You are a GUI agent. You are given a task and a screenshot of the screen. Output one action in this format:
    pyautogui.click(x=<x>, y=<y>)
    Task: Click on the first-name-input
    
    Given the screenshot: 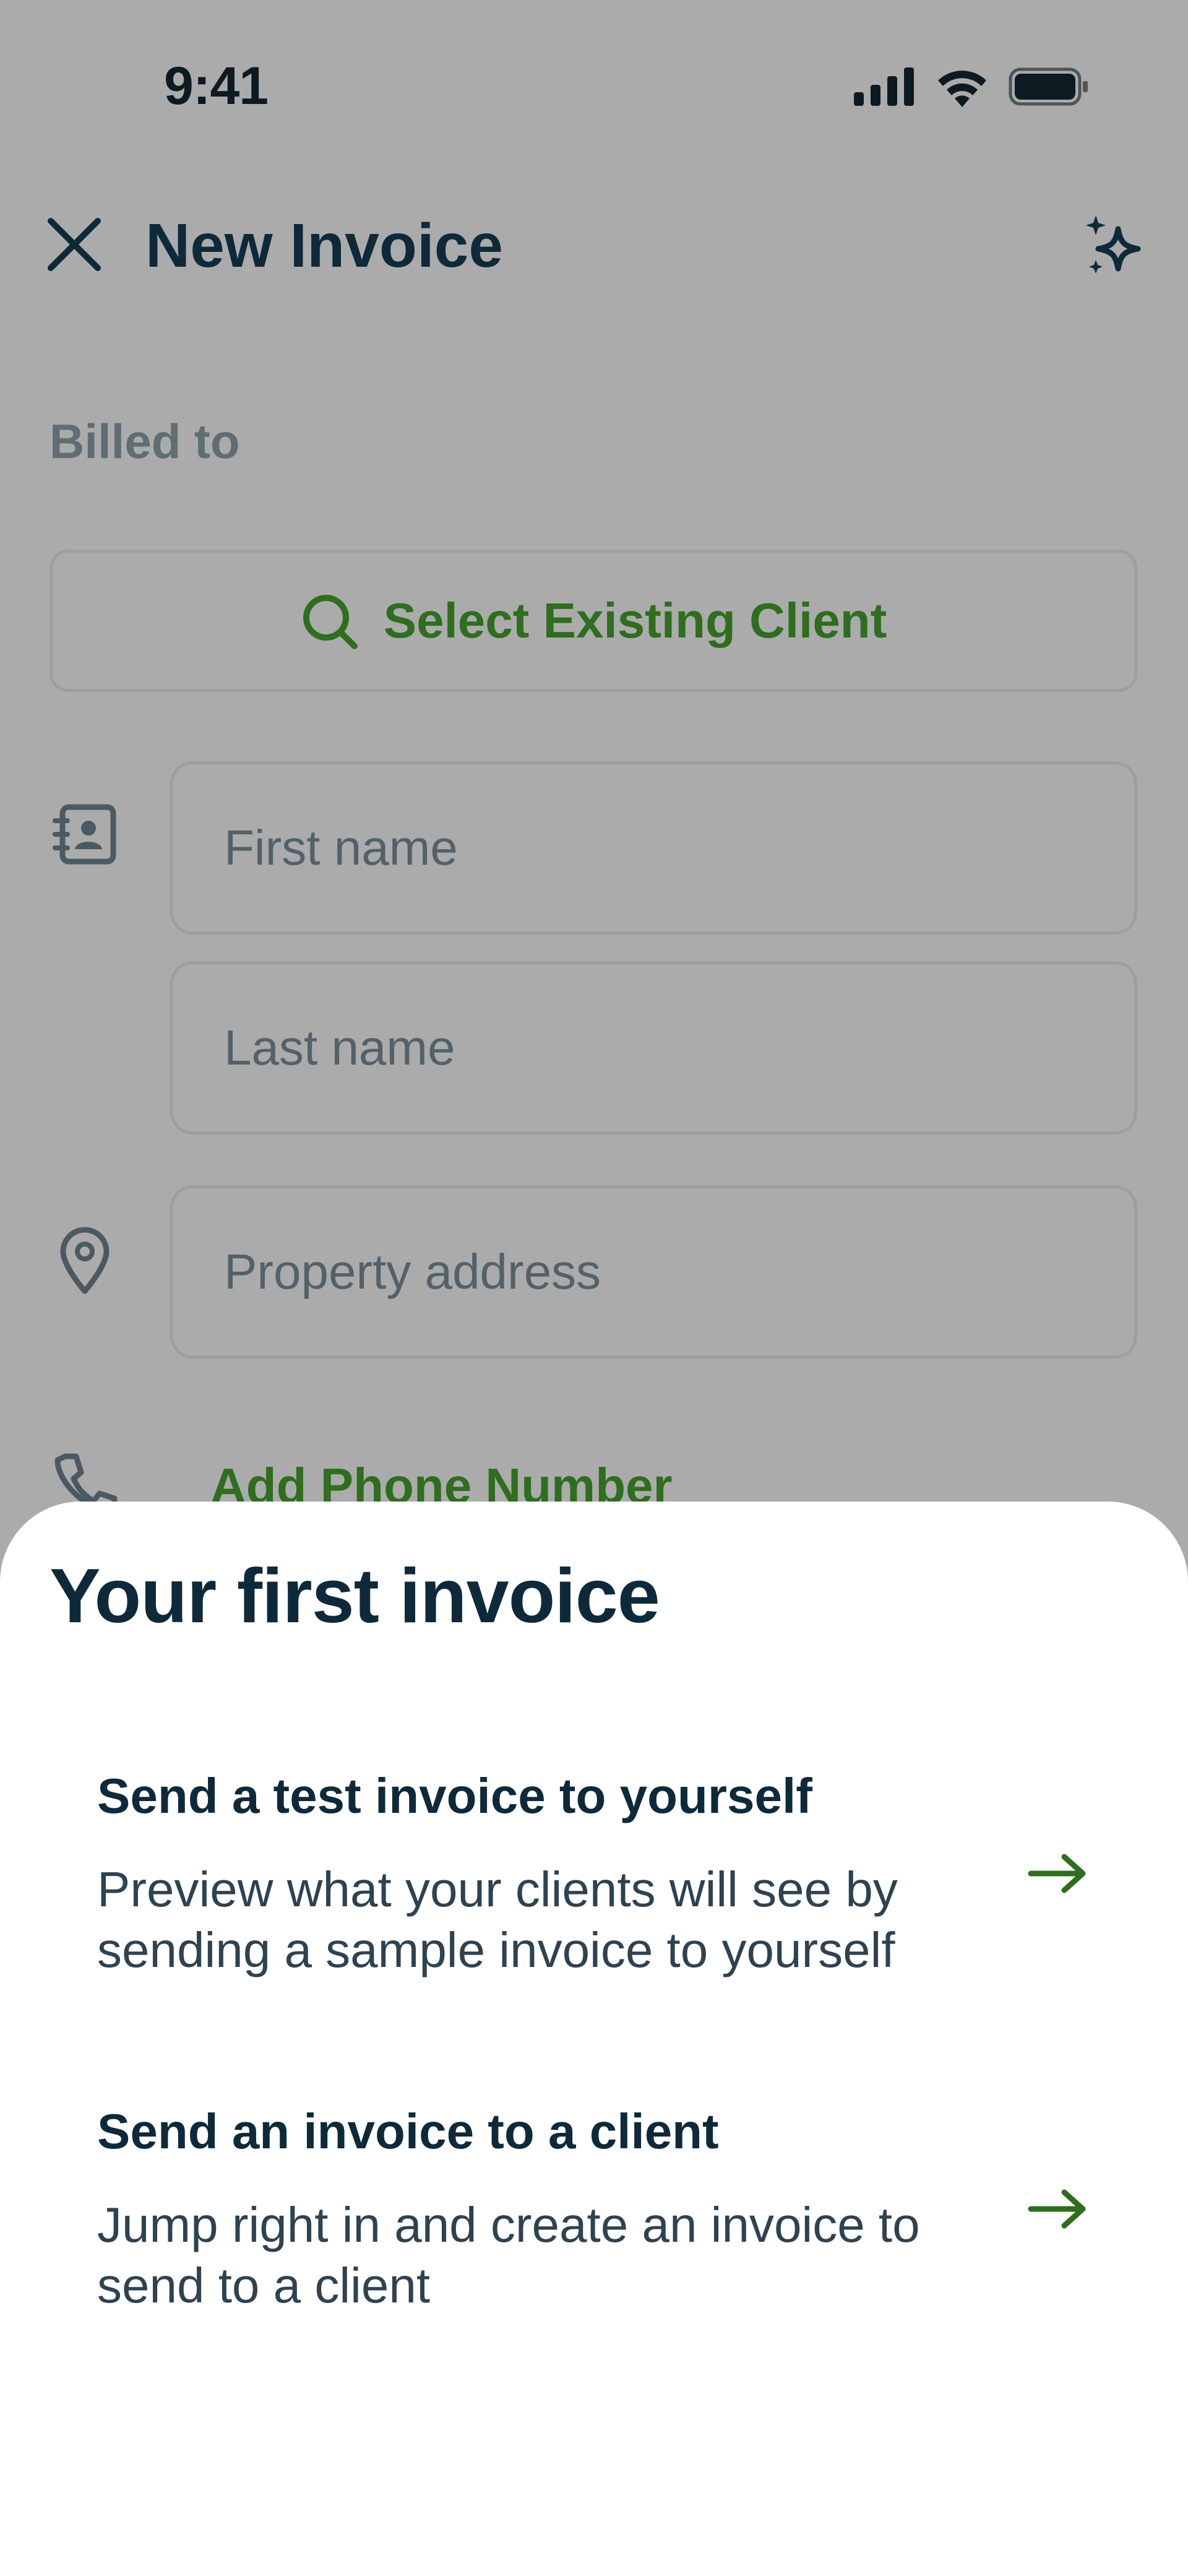 What is the action you would take?
    pyautogui.click(x=653, y=847)
    